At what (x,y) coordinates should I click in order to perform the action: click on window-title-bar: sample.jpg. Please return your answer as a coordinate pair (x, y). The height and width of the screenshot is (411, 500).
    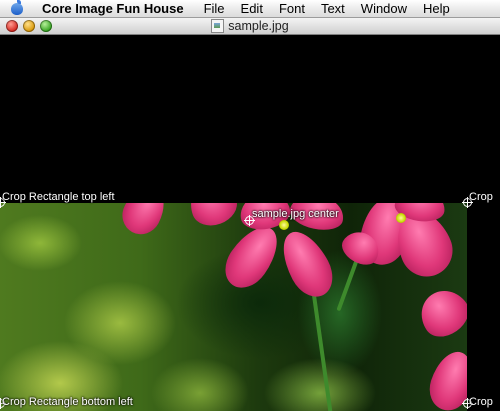
    Looking at the image, I should click on (250, 26).